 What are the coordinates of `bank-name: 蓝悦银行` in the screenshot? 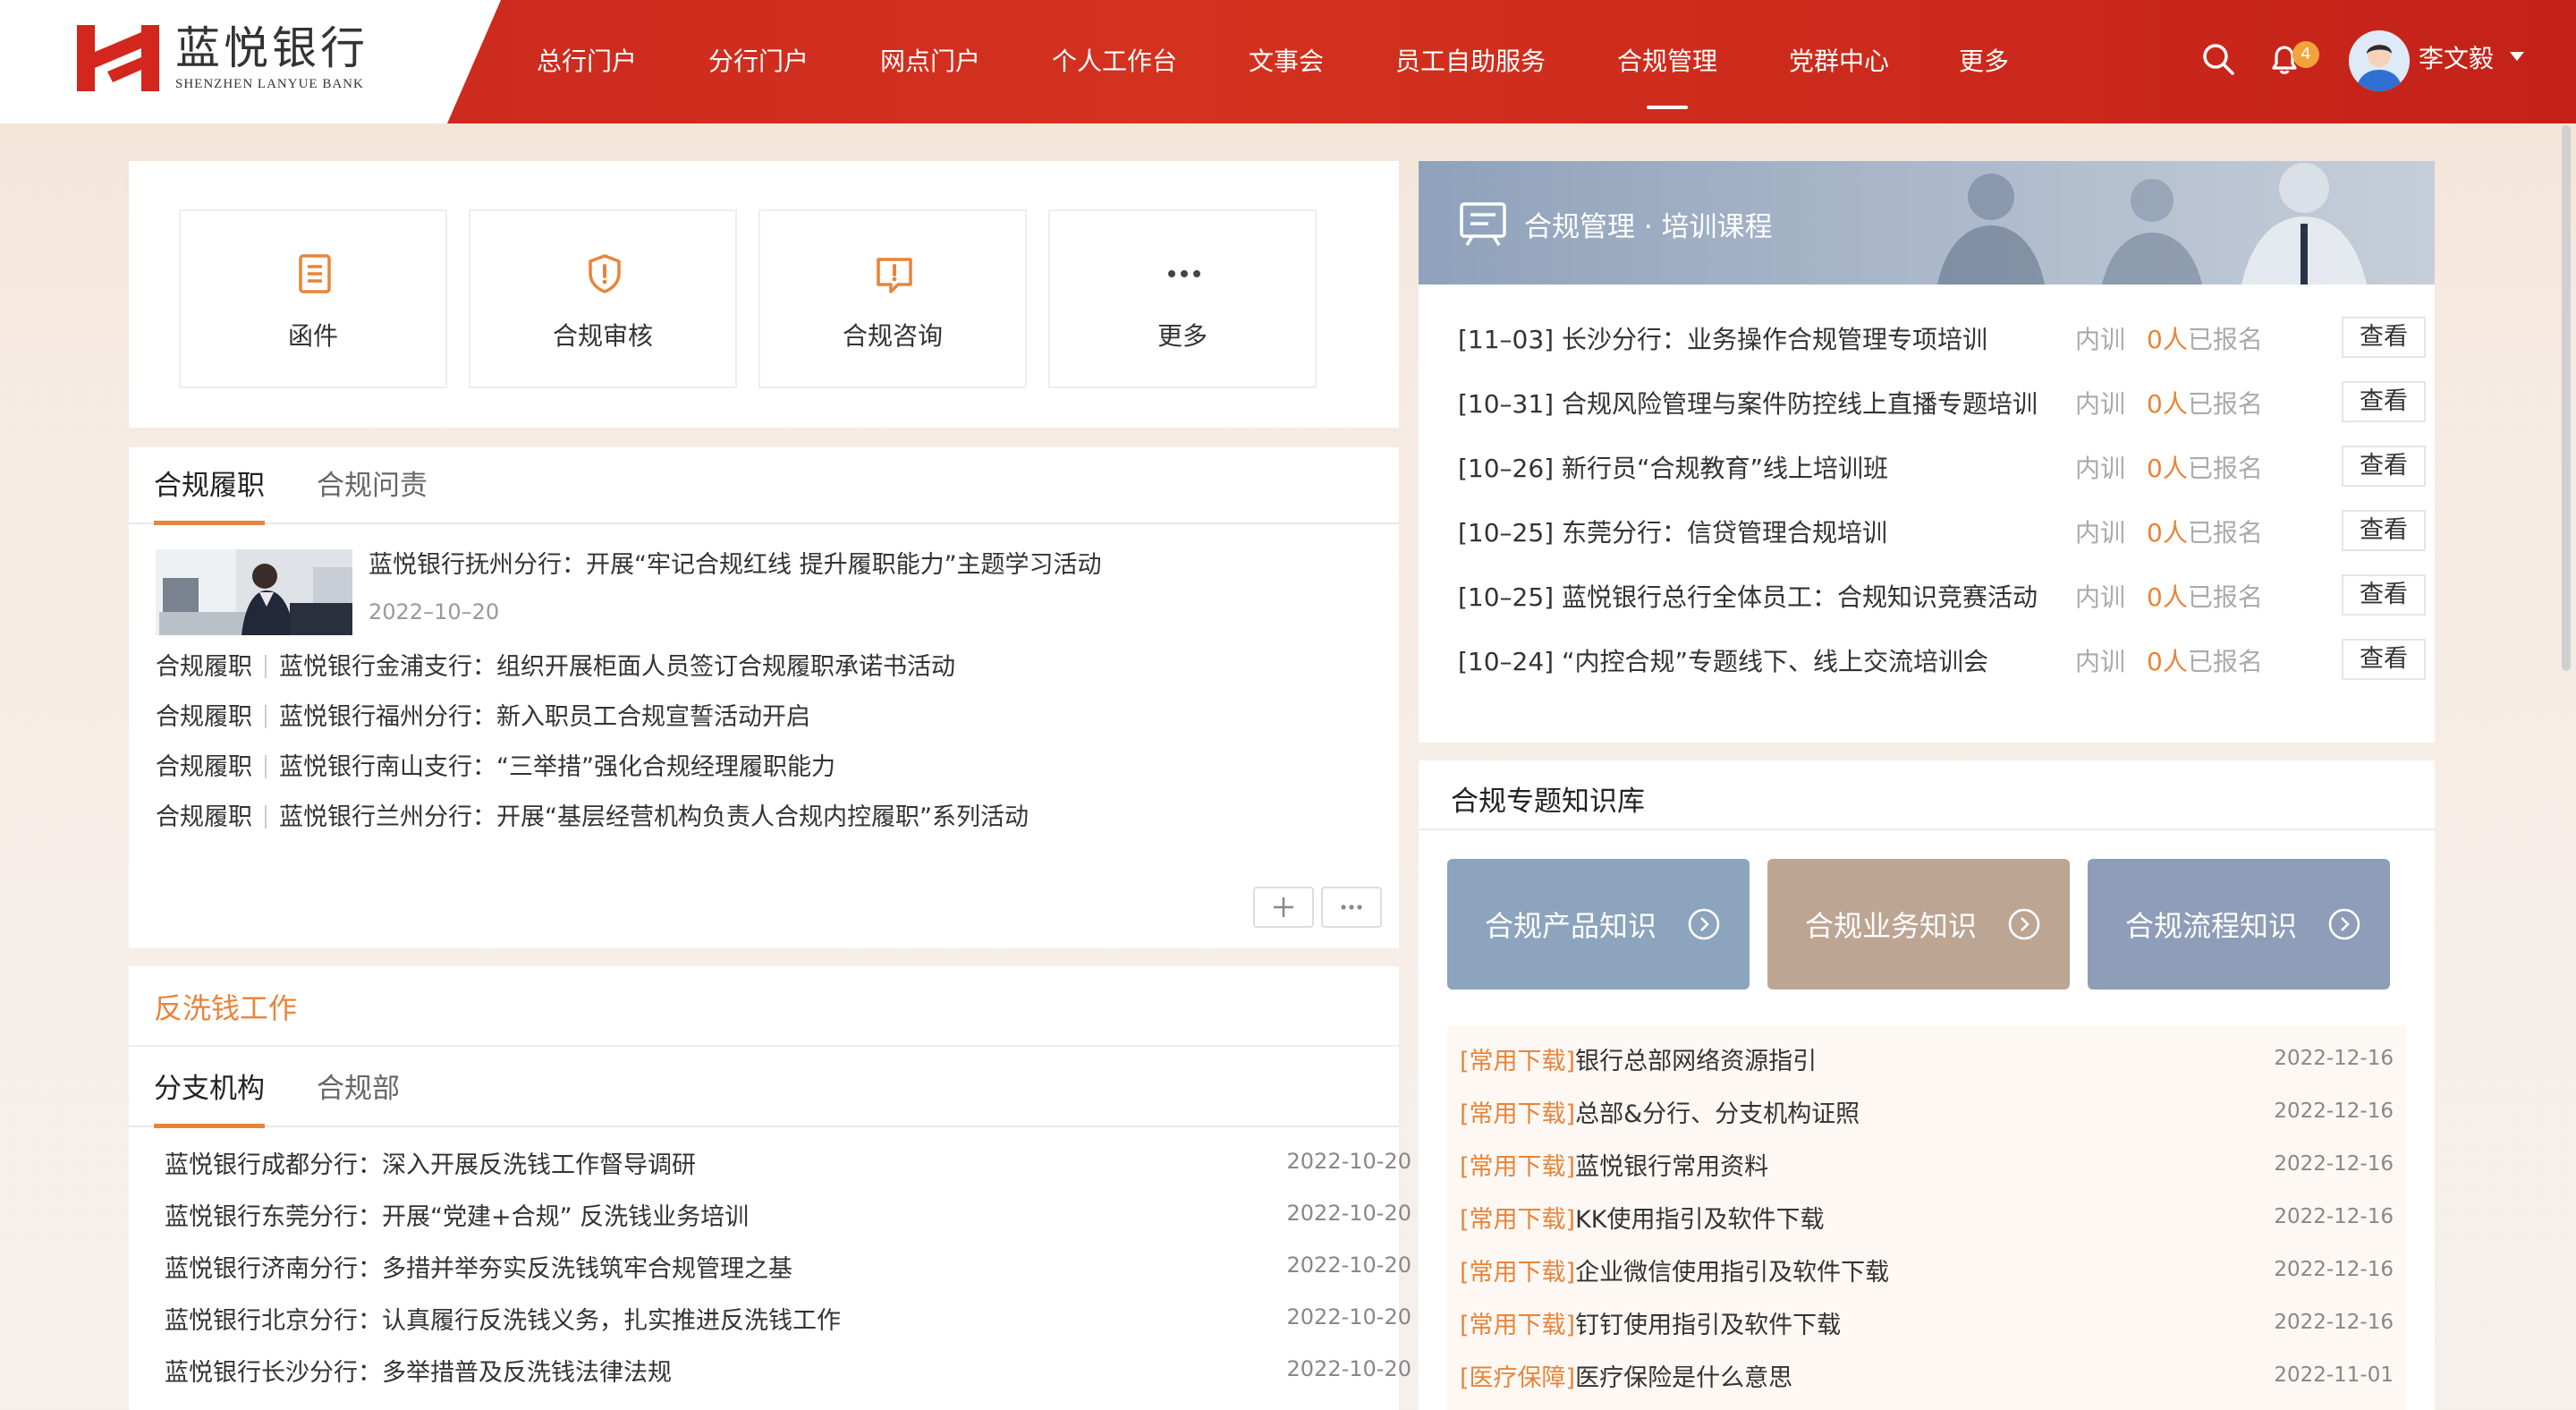 It's located at (272, 48).